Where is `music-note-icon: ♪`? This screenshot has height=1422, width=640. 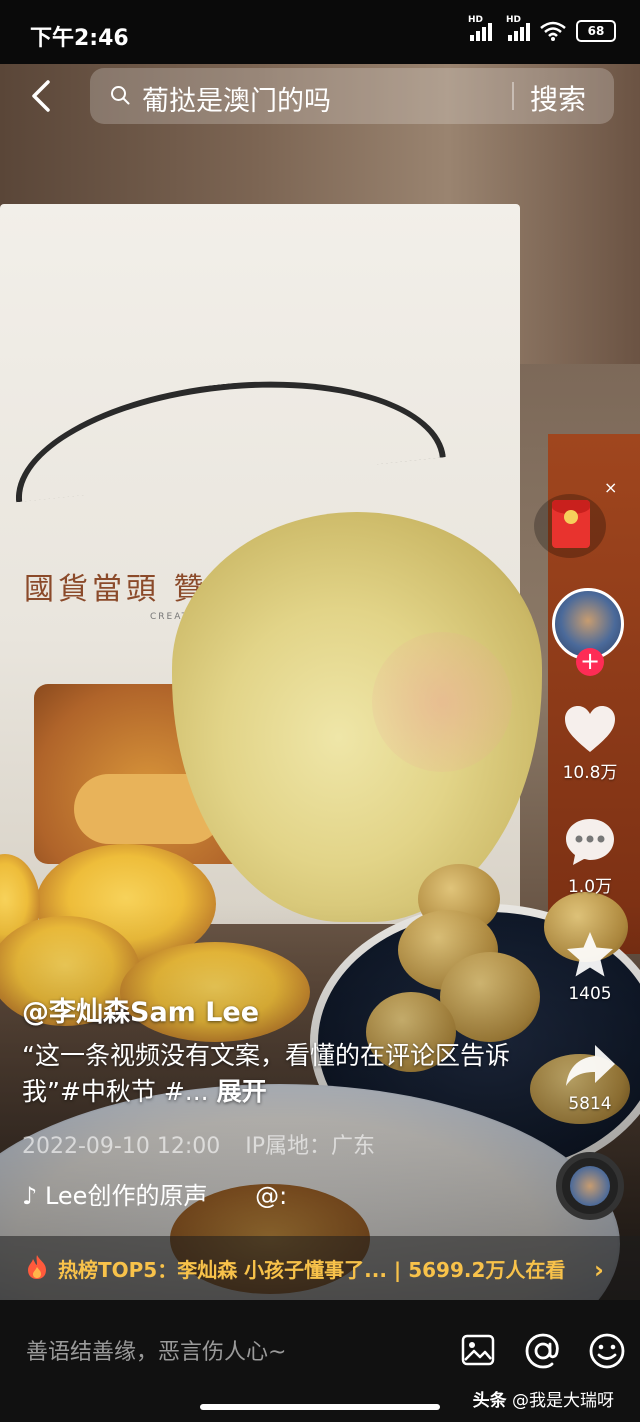
music-note-icon: ♪ is located at coordinates (30, 1196).